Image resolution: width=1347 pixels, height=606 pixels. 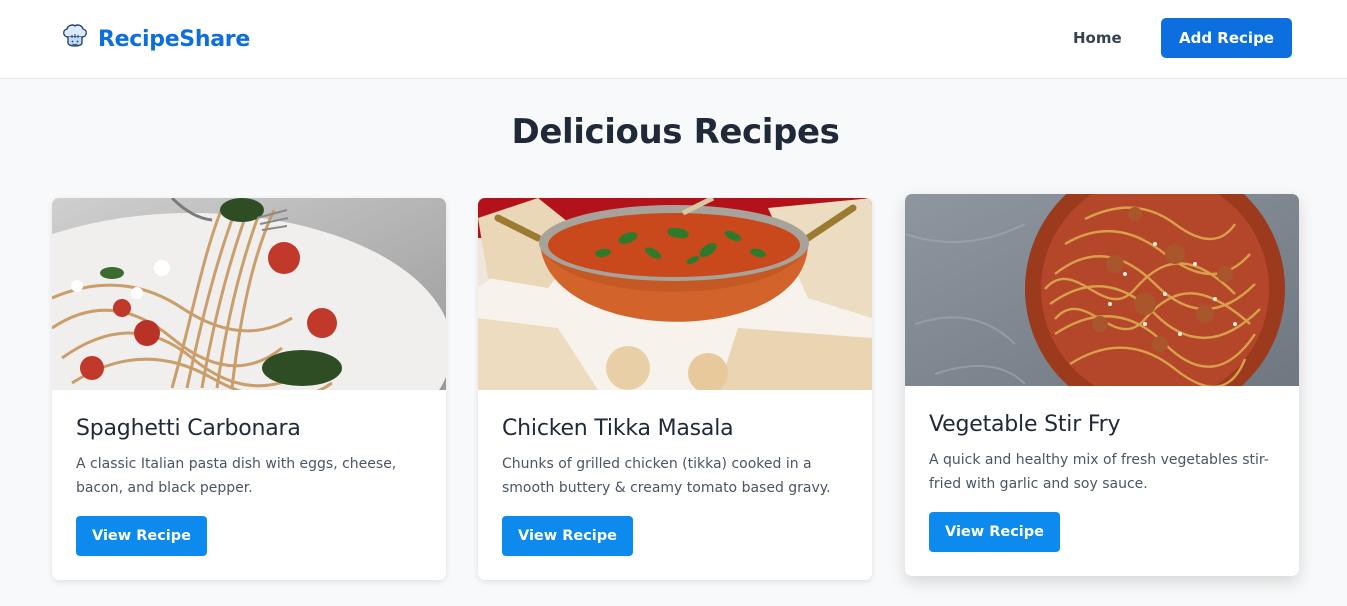 What do you see at coordinates (174, 39) in the screenshot?
I see `brand-name: RecipeShare` at bounding box center [174, 39].